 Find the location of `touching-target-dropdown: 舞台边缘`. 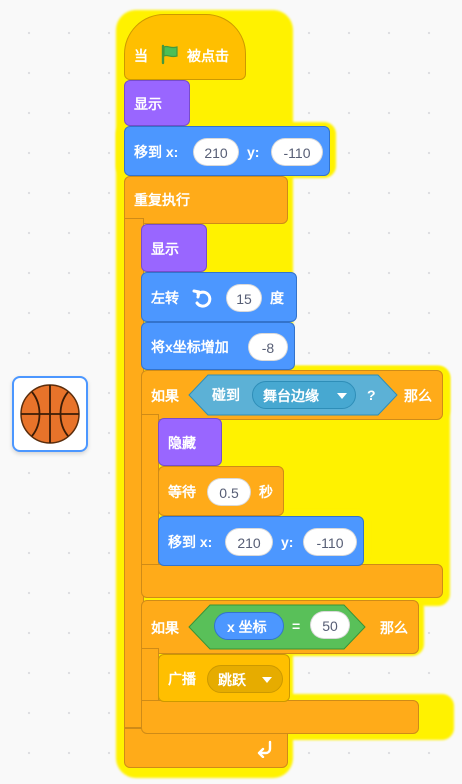

touching-target-dropdown: 舞台边缘 is located at coordinates (304, 395).